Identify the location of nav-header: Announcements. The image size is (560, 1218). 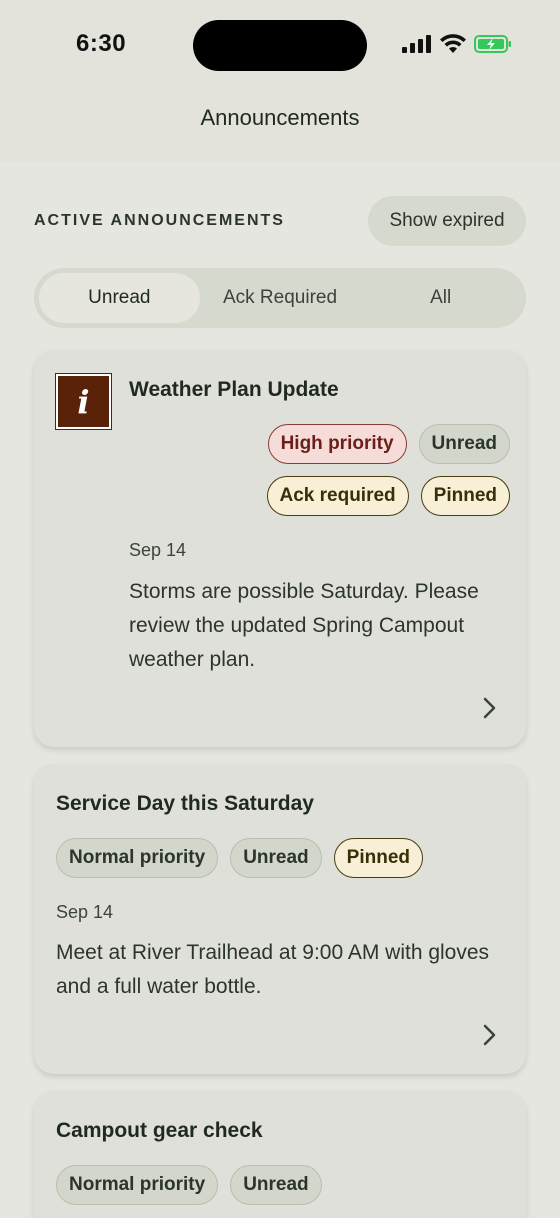
(280, 127).